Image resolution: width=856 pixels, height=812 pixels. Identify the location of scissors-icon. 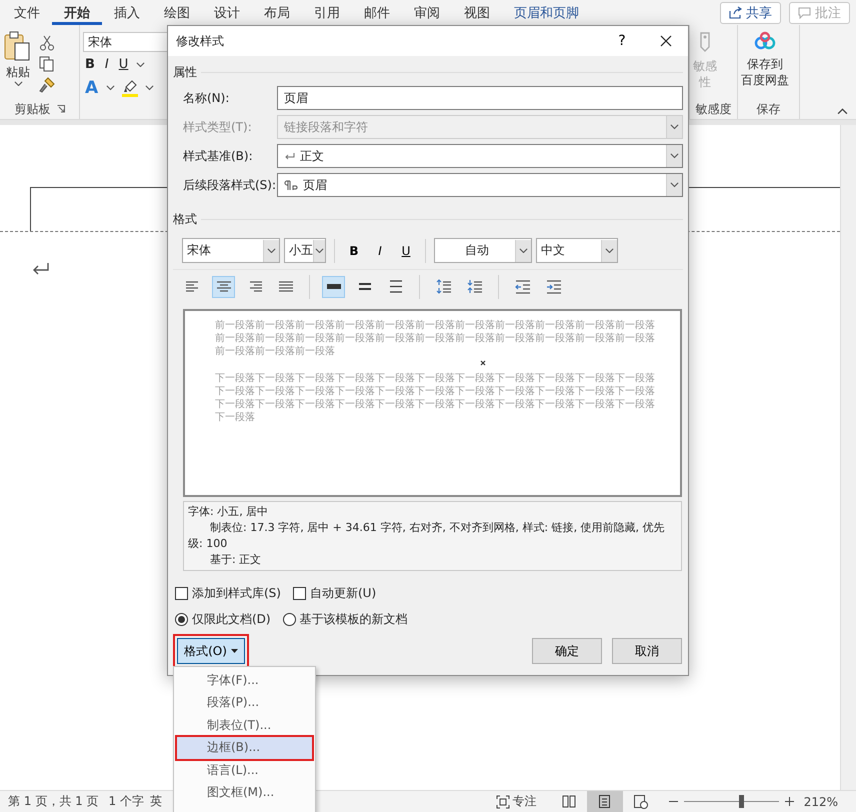
(47, 43).